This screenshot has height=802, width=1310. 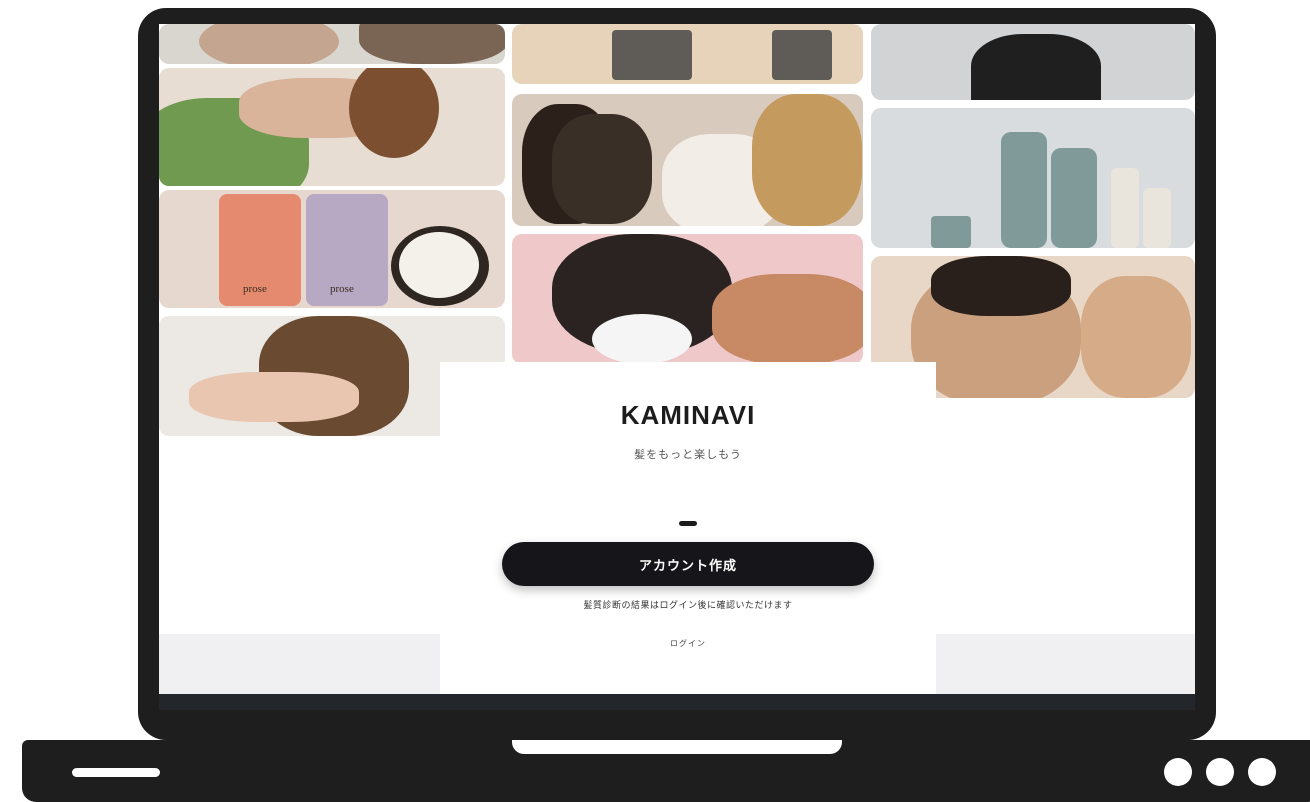 What do you see at coordinates (1033, 62) in the screenshot?
I see `photo-short-hair` at bounding box center [1033, 62].